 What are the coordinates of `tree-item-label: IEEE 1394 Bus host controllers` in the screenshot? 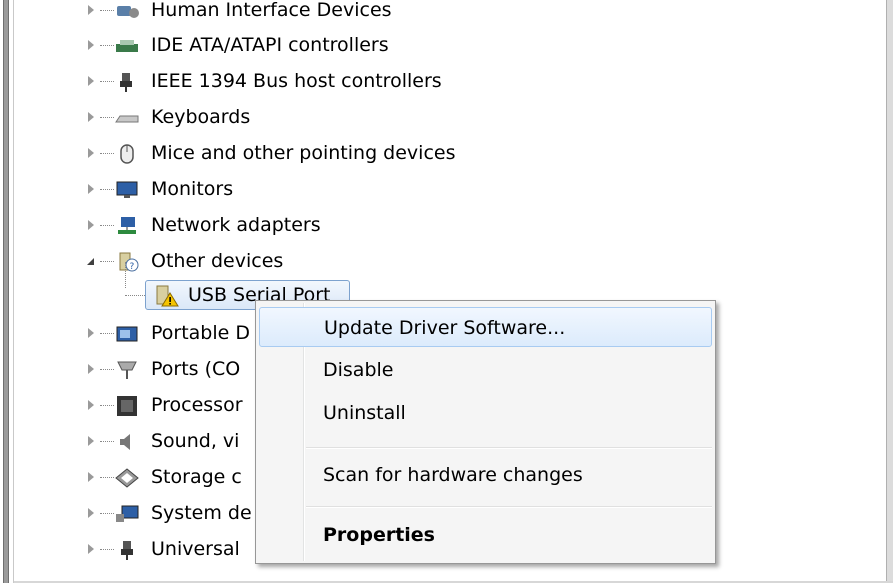 It's located at (296, 81).